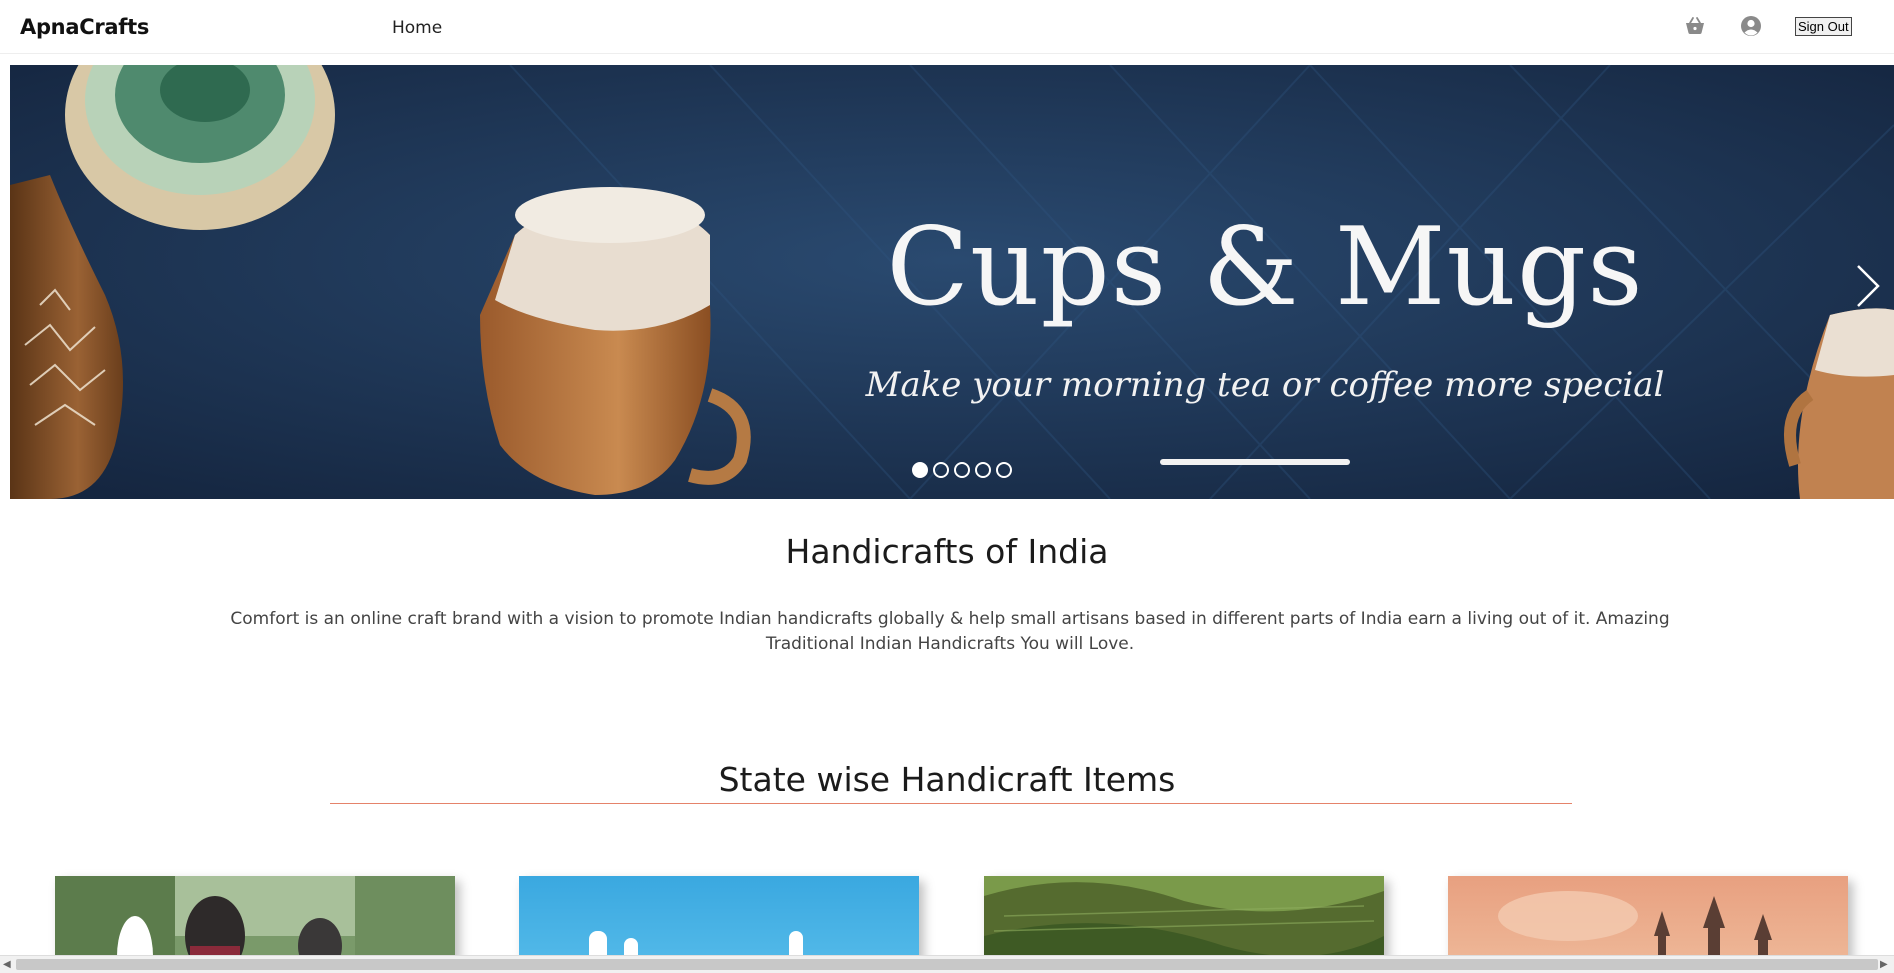  I want to click on basket-icon, so click(1695, 26).